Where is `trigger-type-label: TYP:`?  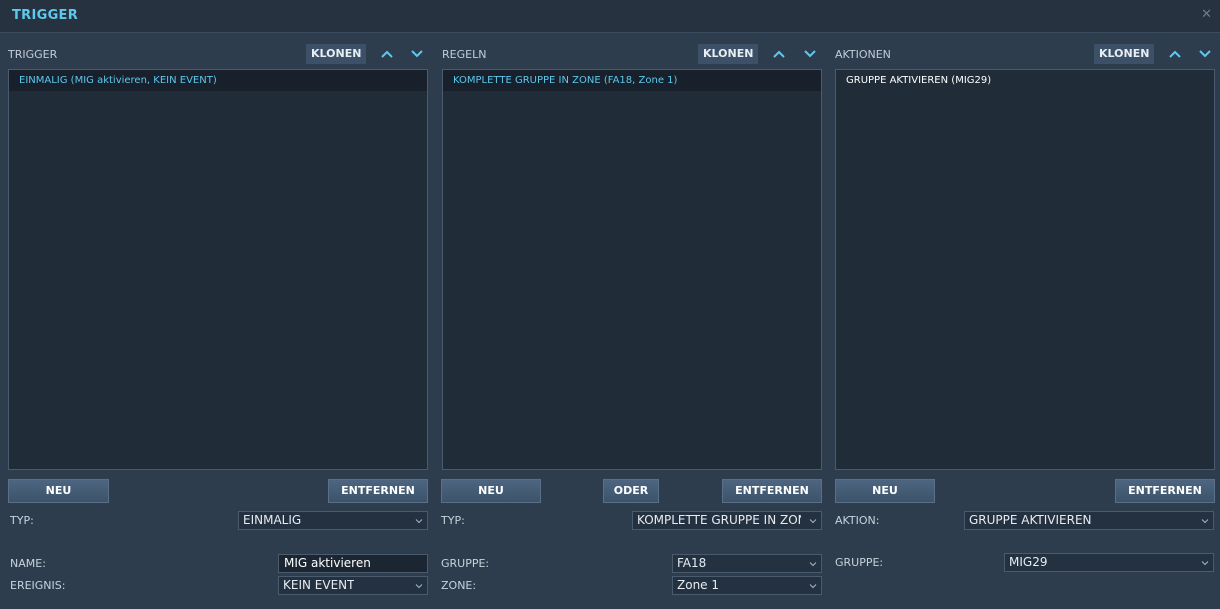
trigger-type-label: TYP: is located at coordinates (22, 520).